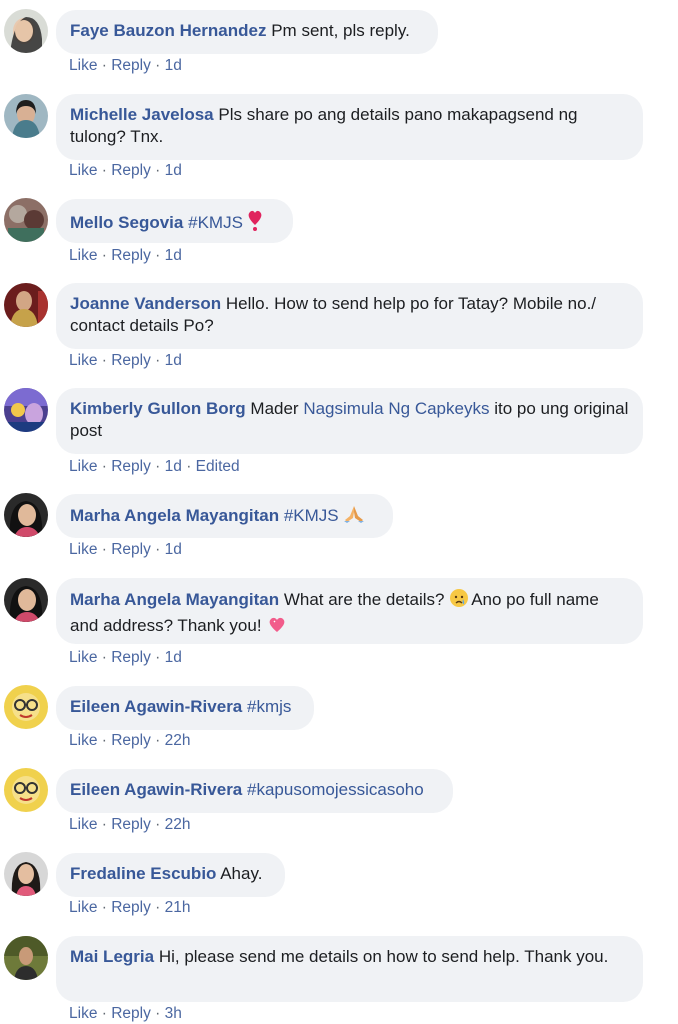 This screenshot has width=678, height=1024. Describe the element at coordinates (112, 956) in the screenshot. I see `comment-author: Mai Legria` at that location.